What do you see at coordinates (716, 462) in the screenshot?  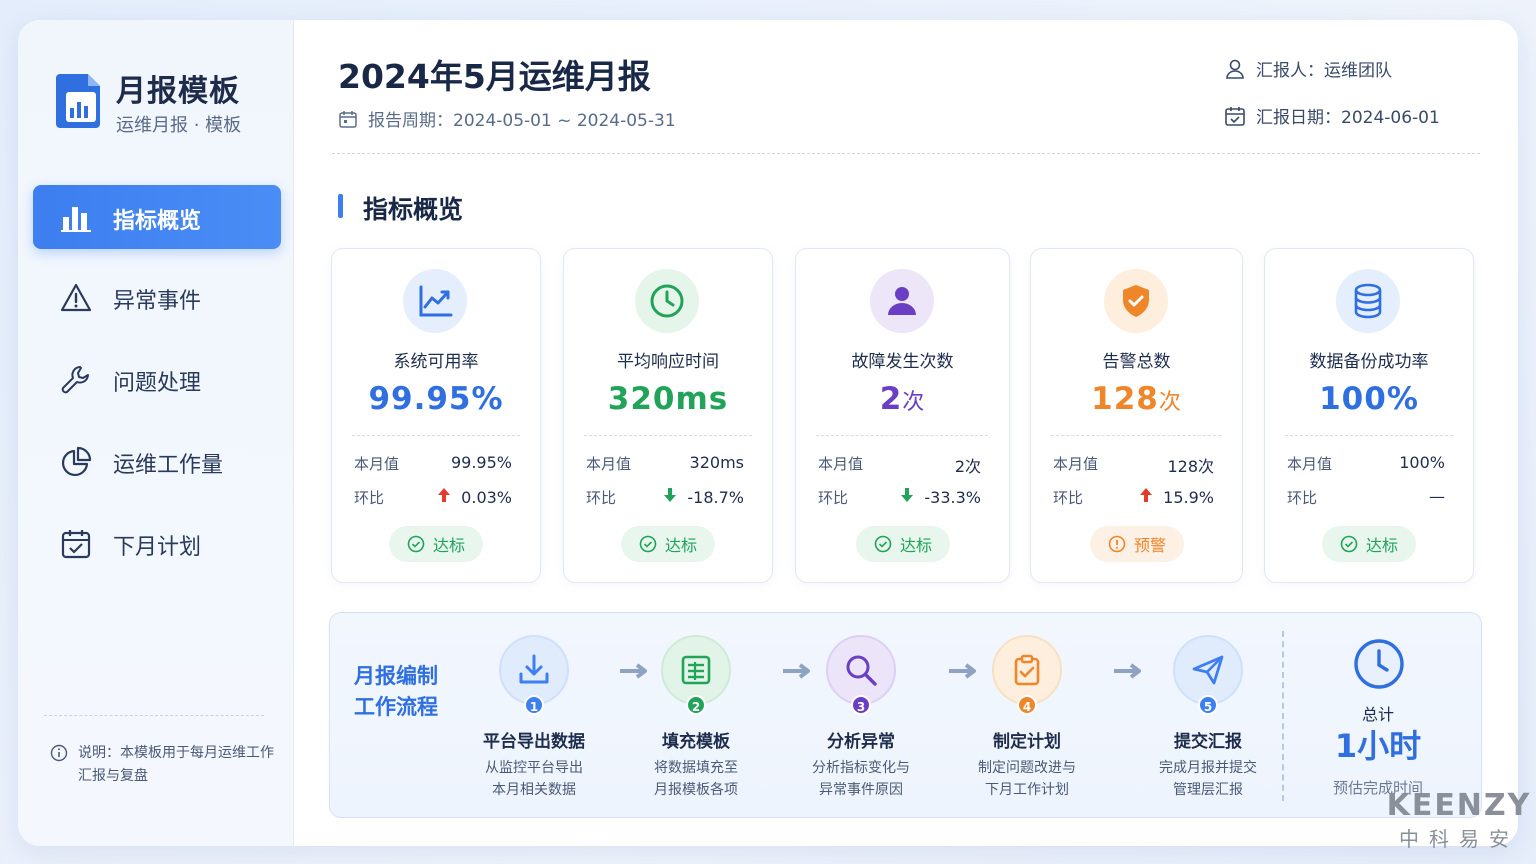 I see `current-value: 320ms` at bounding box center [716, 462].